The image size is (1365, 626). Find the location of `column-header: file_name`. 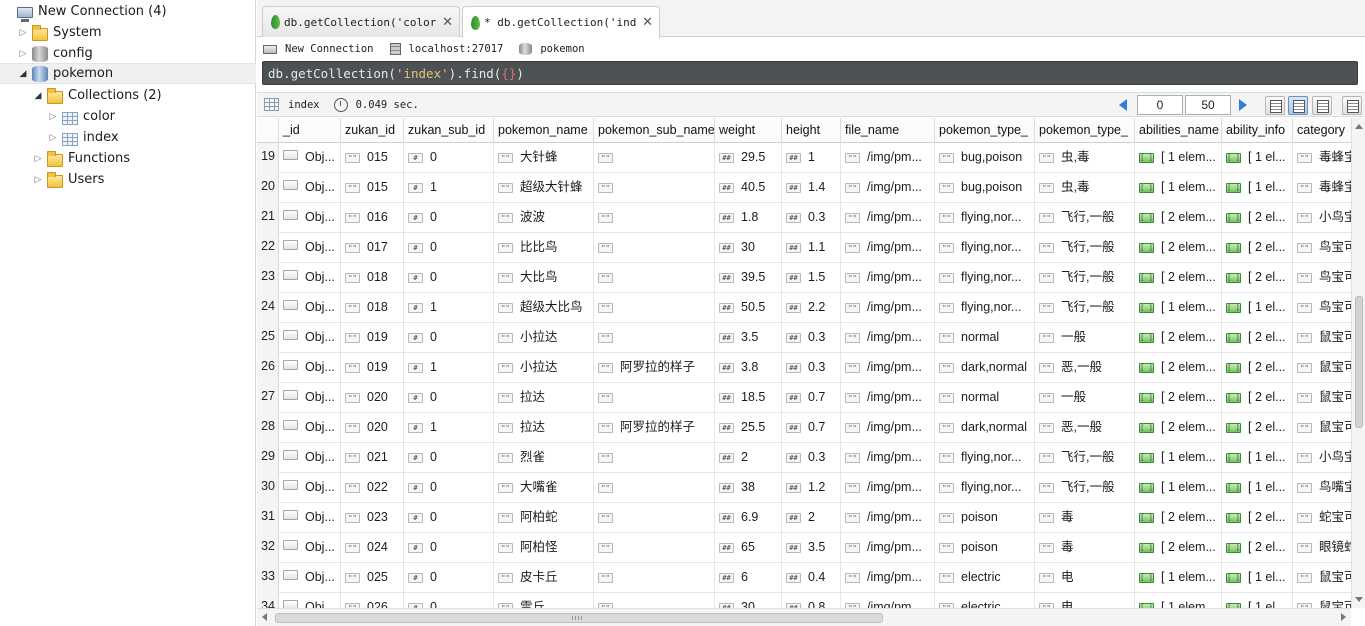

column-header: file_name is located at coordinates (888, 130).